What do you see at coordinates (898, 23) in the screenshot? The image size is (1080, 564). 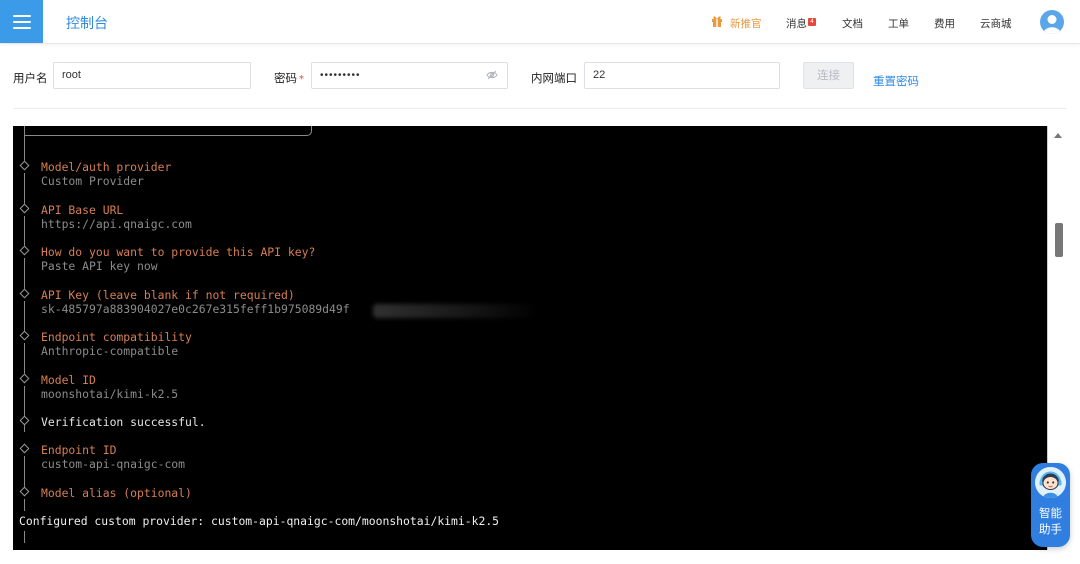 I see `nav-tickets: 工单` at bounding box center [898, 23].